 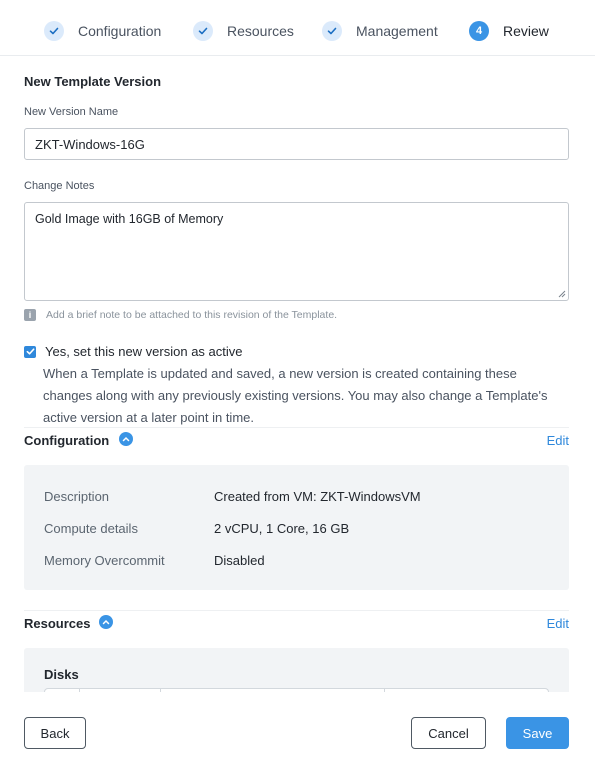 What do you see at coordinates (67, 440) in the screenshot?
I see `configuration-title: Configuration` at bounding box center [67, 440].